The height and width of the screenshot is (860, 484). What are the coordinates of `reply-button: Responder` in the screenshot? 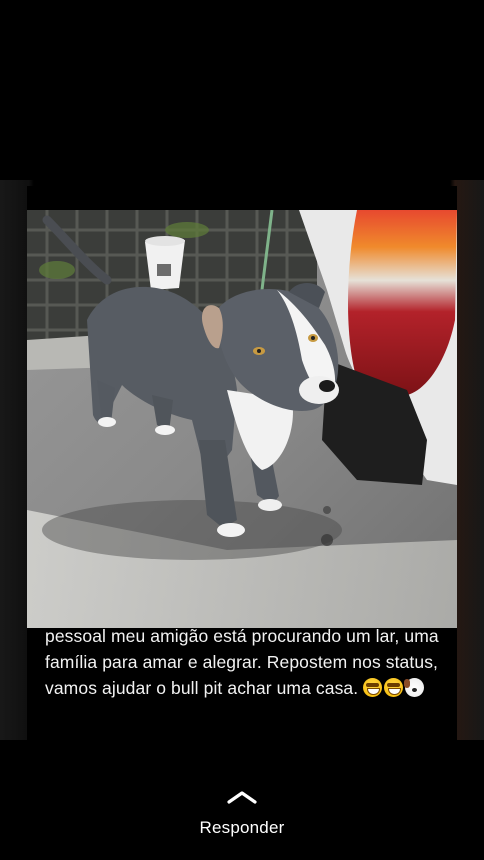 It's located at (242, 820).